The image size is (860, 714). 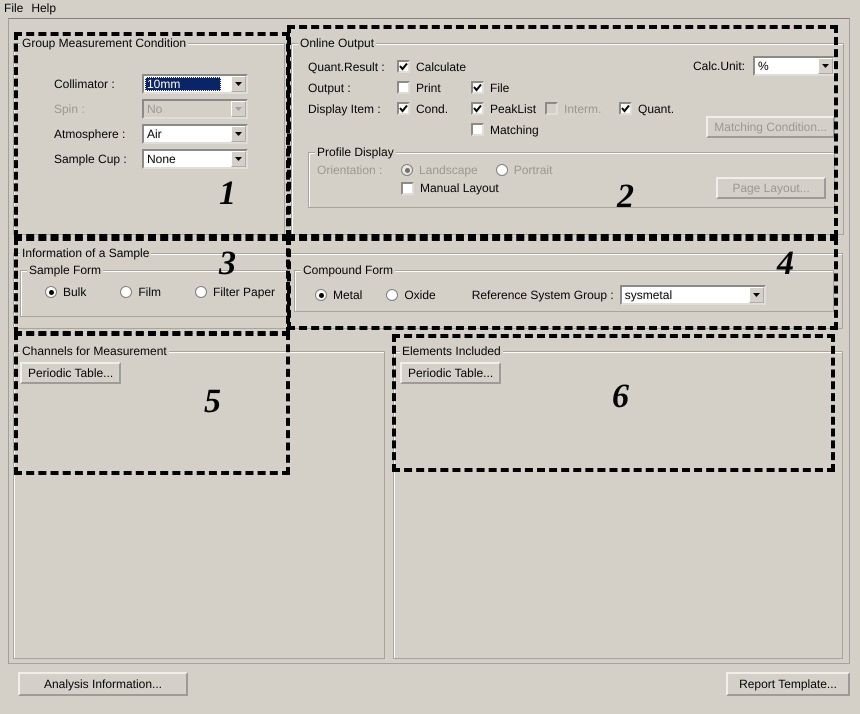 What do you see at coordinates (212, 402) in the screenshot?
I see `annotation-number: 5` at bounding box center [212, 402].